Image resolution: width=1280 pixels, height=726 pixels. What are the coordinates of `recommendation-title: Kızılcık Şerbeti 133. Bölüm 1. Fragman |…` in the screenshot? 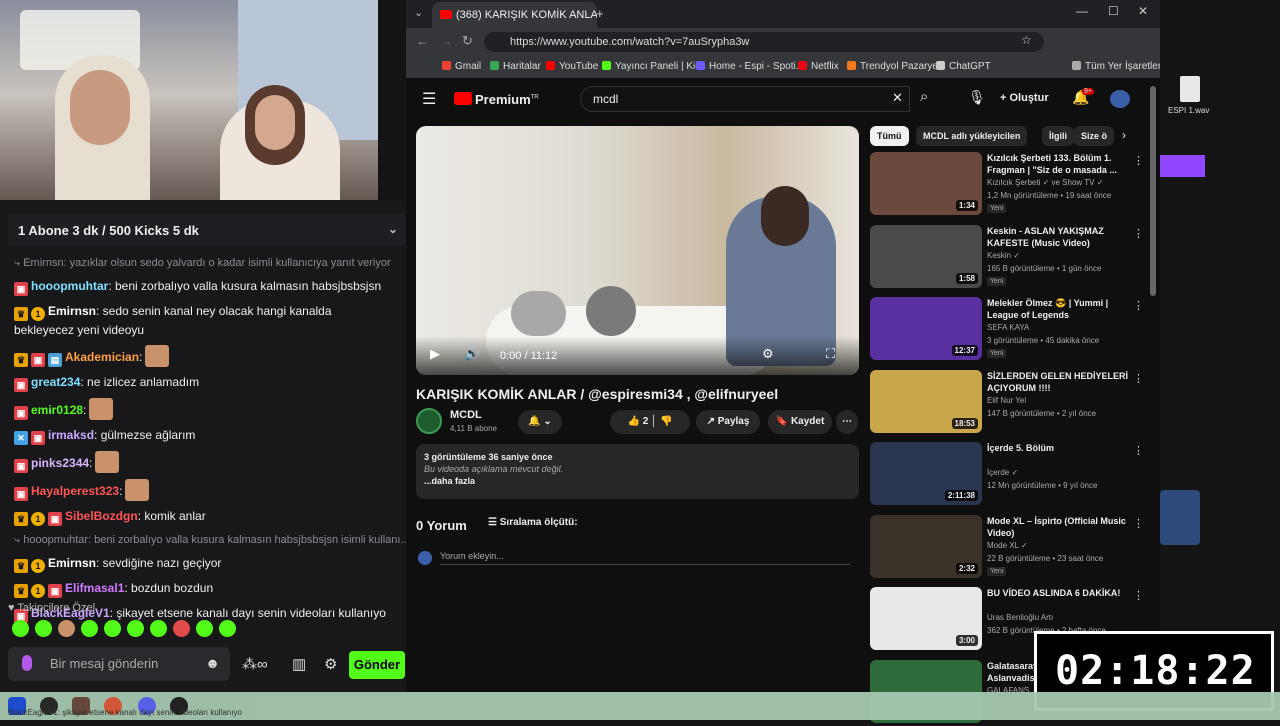 It's located at (1059, 164).